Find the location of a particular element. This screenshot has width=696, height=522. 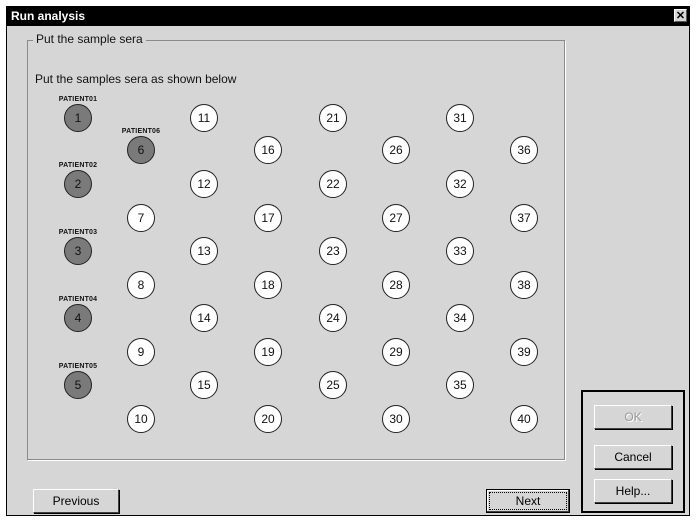

close-icon: ✕ is located at coordinates (680, 15).